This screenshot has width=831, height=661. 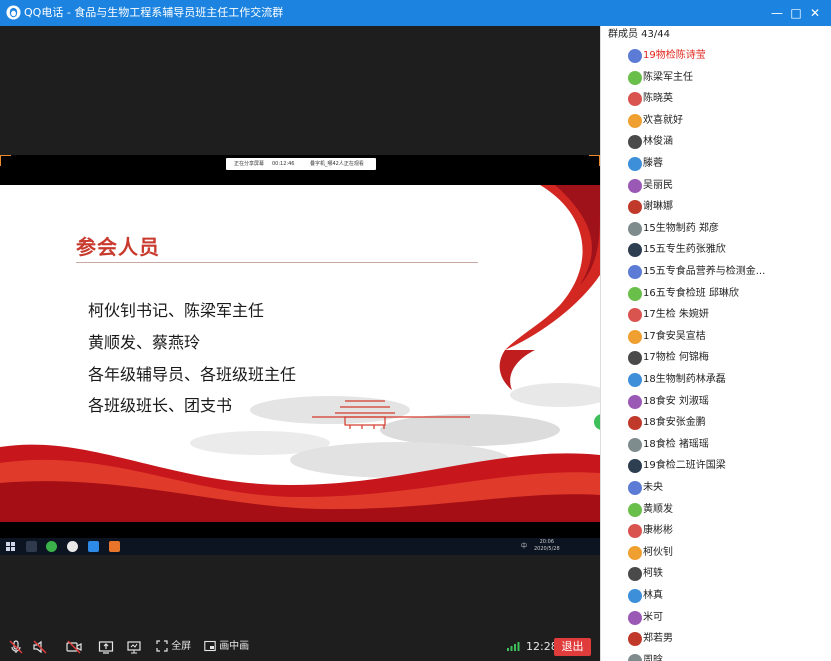 What do you see at coordinates (415, 13) in the screenshot?
I see `window-titlebar: QQ电话 - 食品与生物工程系辅导员班主任工作交流群 — □ ✕` at bounding box center [415, 13].